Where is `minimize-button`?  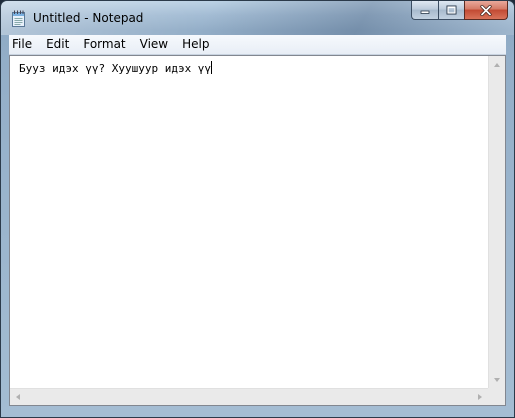 minimize-button is located at coordinates (424, 10).